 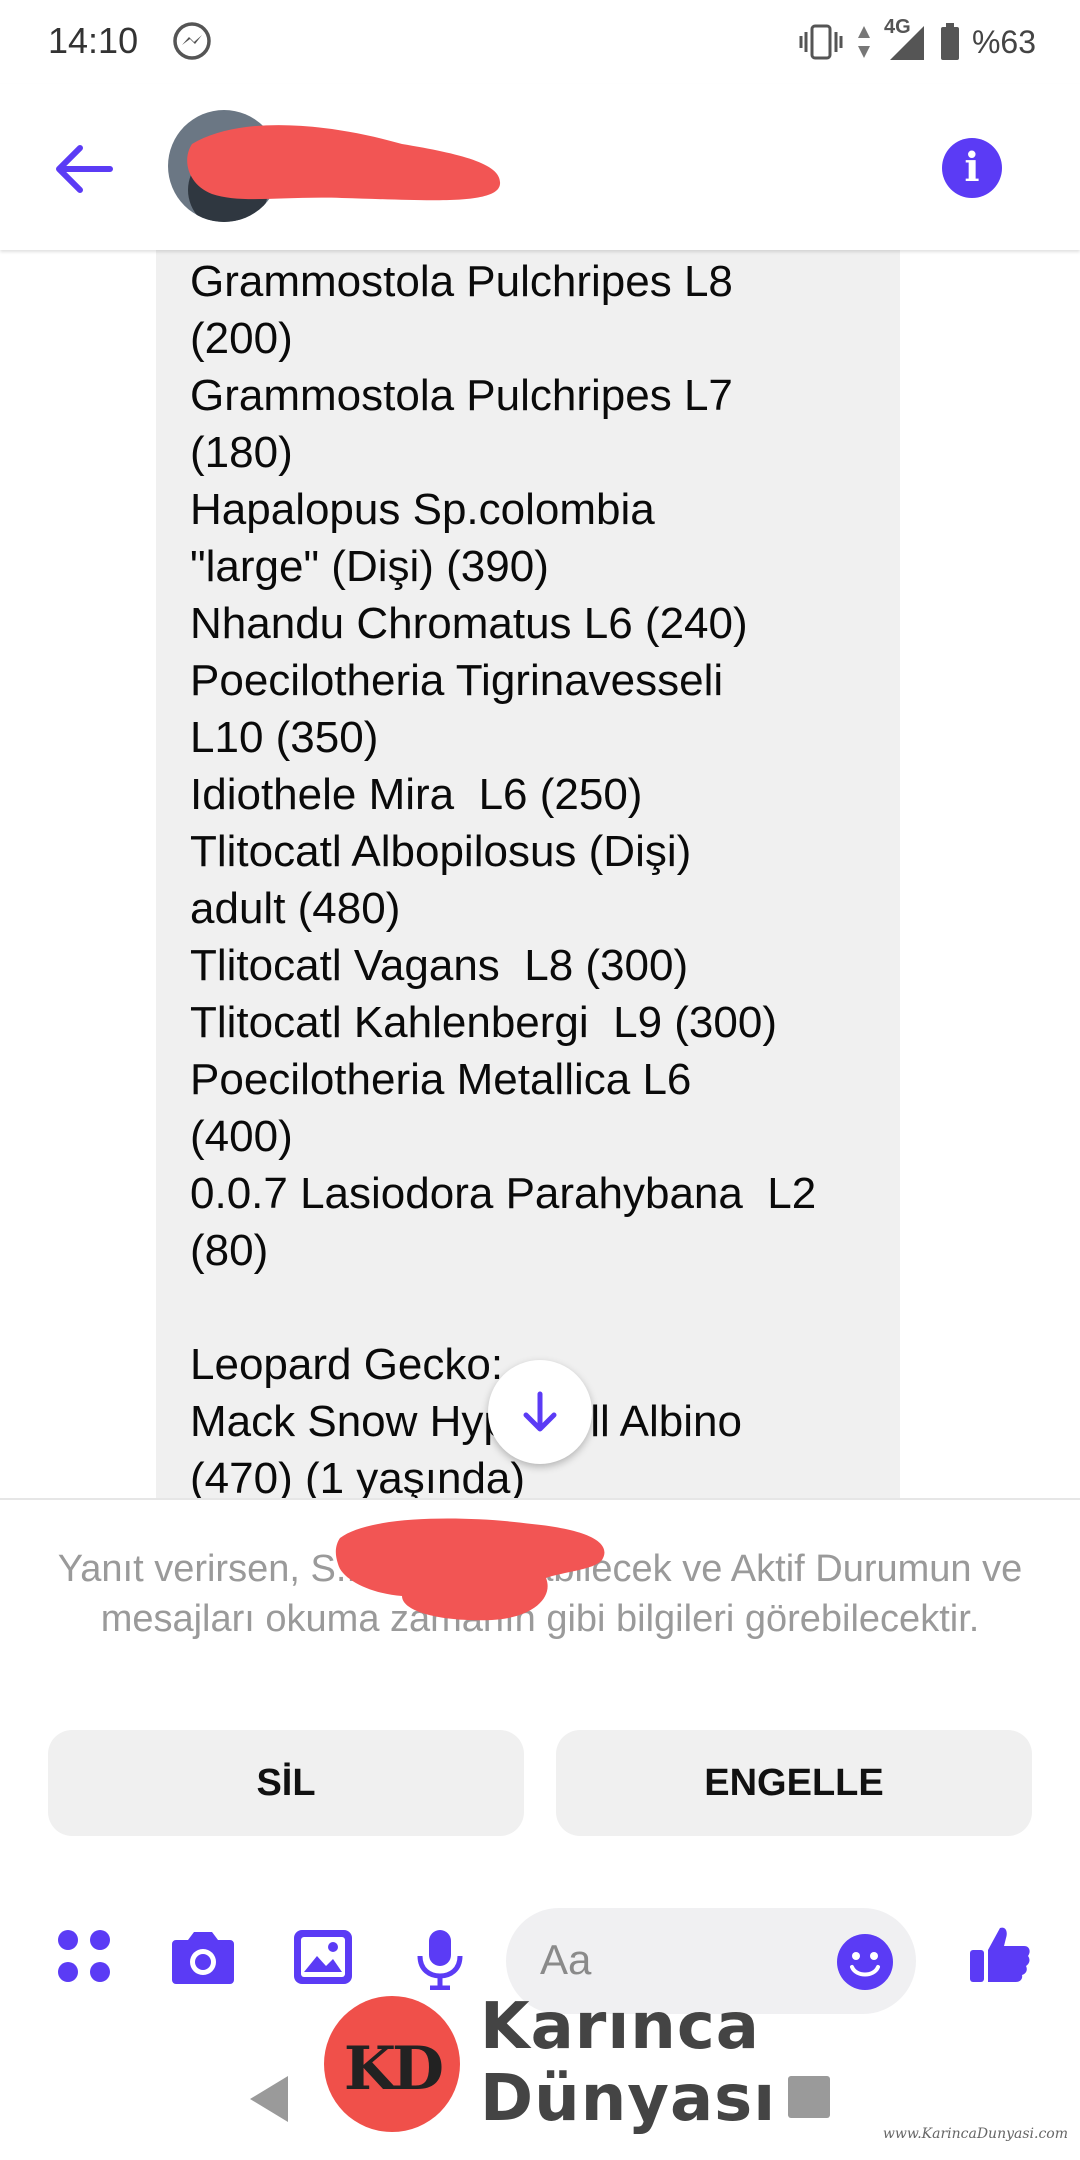 I want to click on arrow-down-icon, so click(x=540, y=1411).